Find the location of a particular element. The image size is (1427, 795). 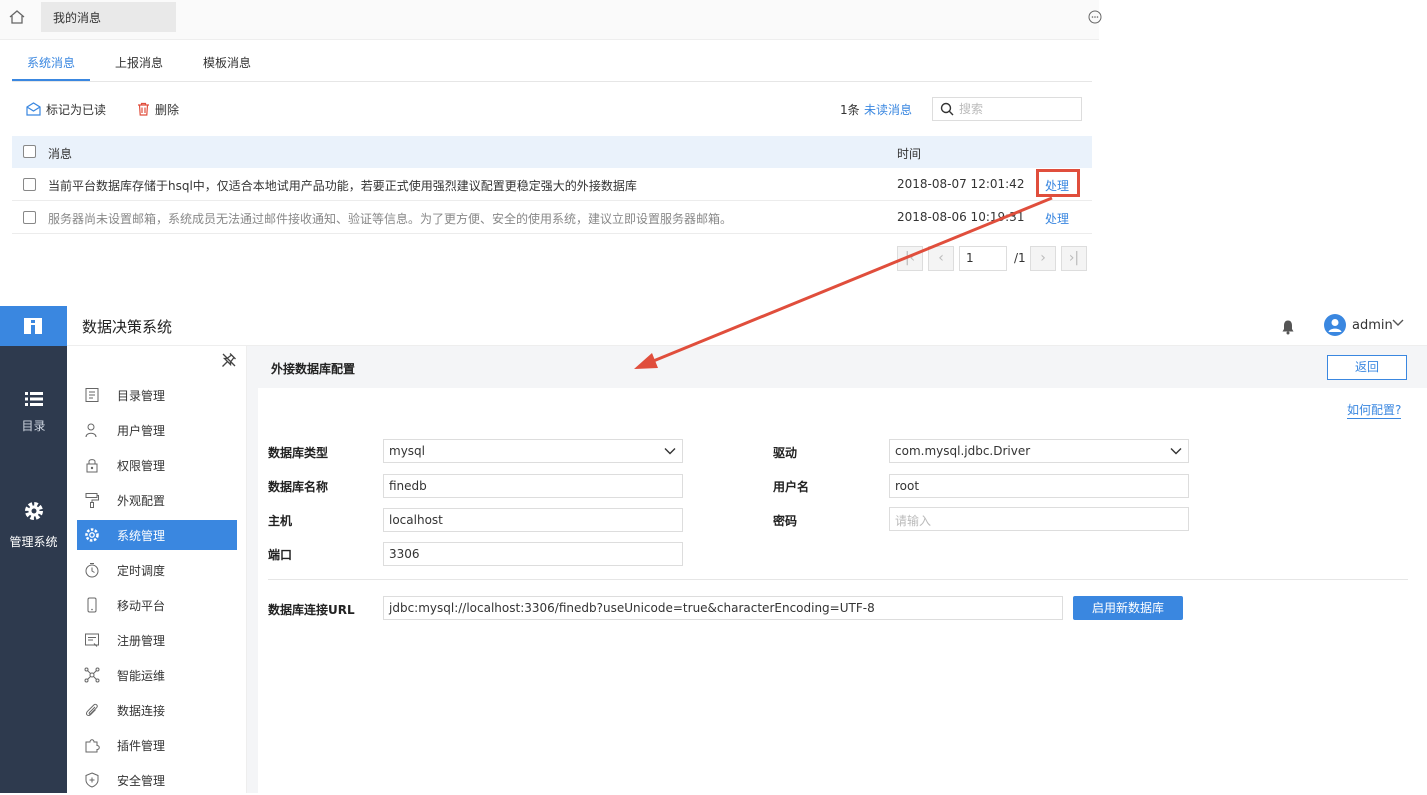

trash-icon is located at coordinates (143, 109).